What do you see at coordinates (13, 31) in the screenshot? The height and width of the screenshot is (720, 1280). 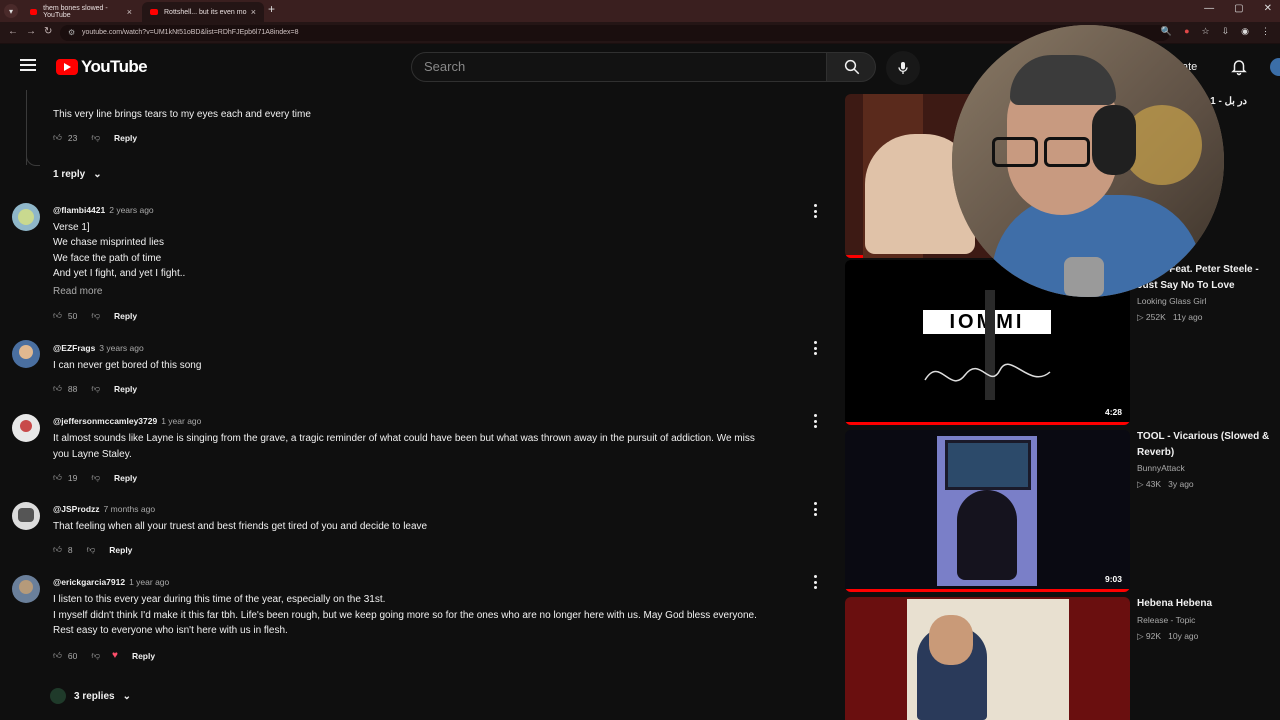 I see `back-icon: ←` at bounding box center [13, 31].